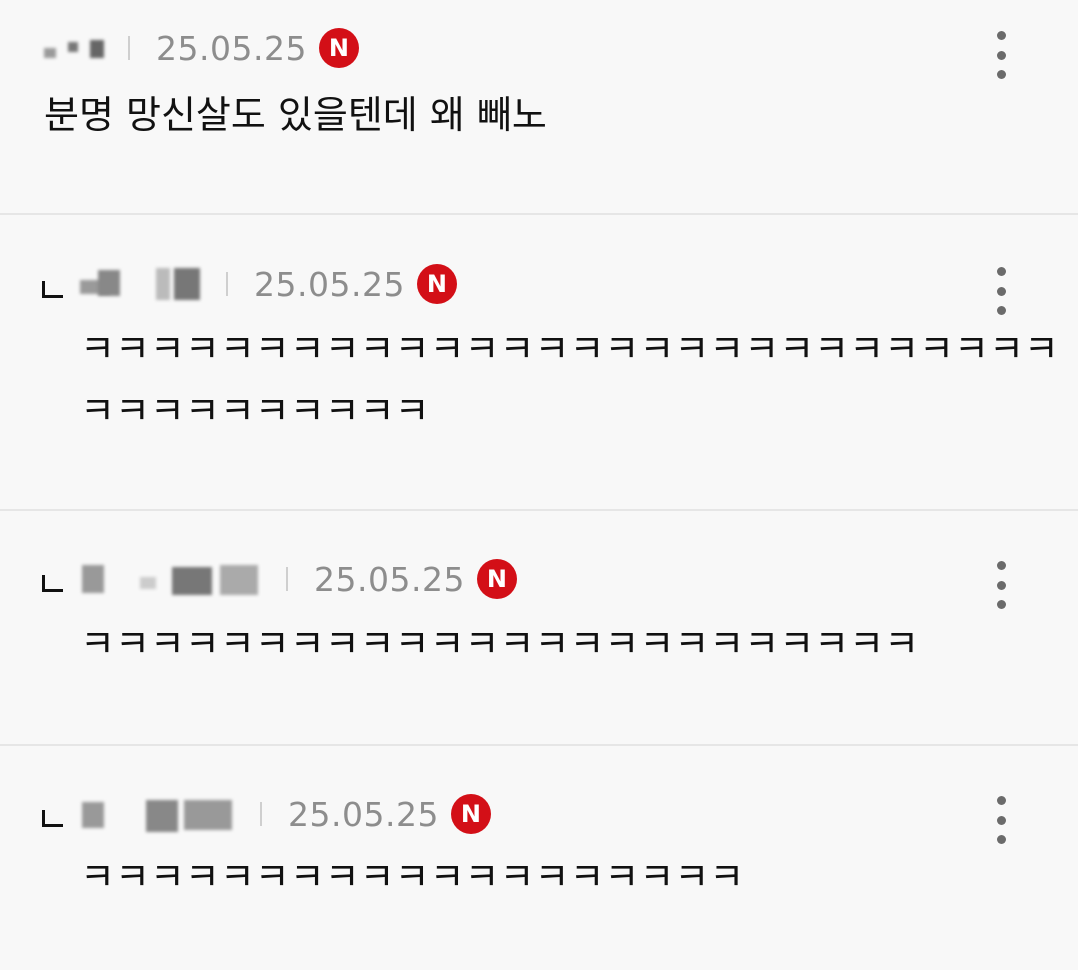 The height and width of the screenshot is (970, 1078). What do you see at coordinates (500, 644) in the screenshot?
I see `comment-text: ㅋㅋㅋㅋㅋㅋㅋㅋㅋㅋㅋㅋㅋㅋㅋㅋㅋㅋㅋㅋㅋㅋㅋㅋ` at bounding box center [500, 644].